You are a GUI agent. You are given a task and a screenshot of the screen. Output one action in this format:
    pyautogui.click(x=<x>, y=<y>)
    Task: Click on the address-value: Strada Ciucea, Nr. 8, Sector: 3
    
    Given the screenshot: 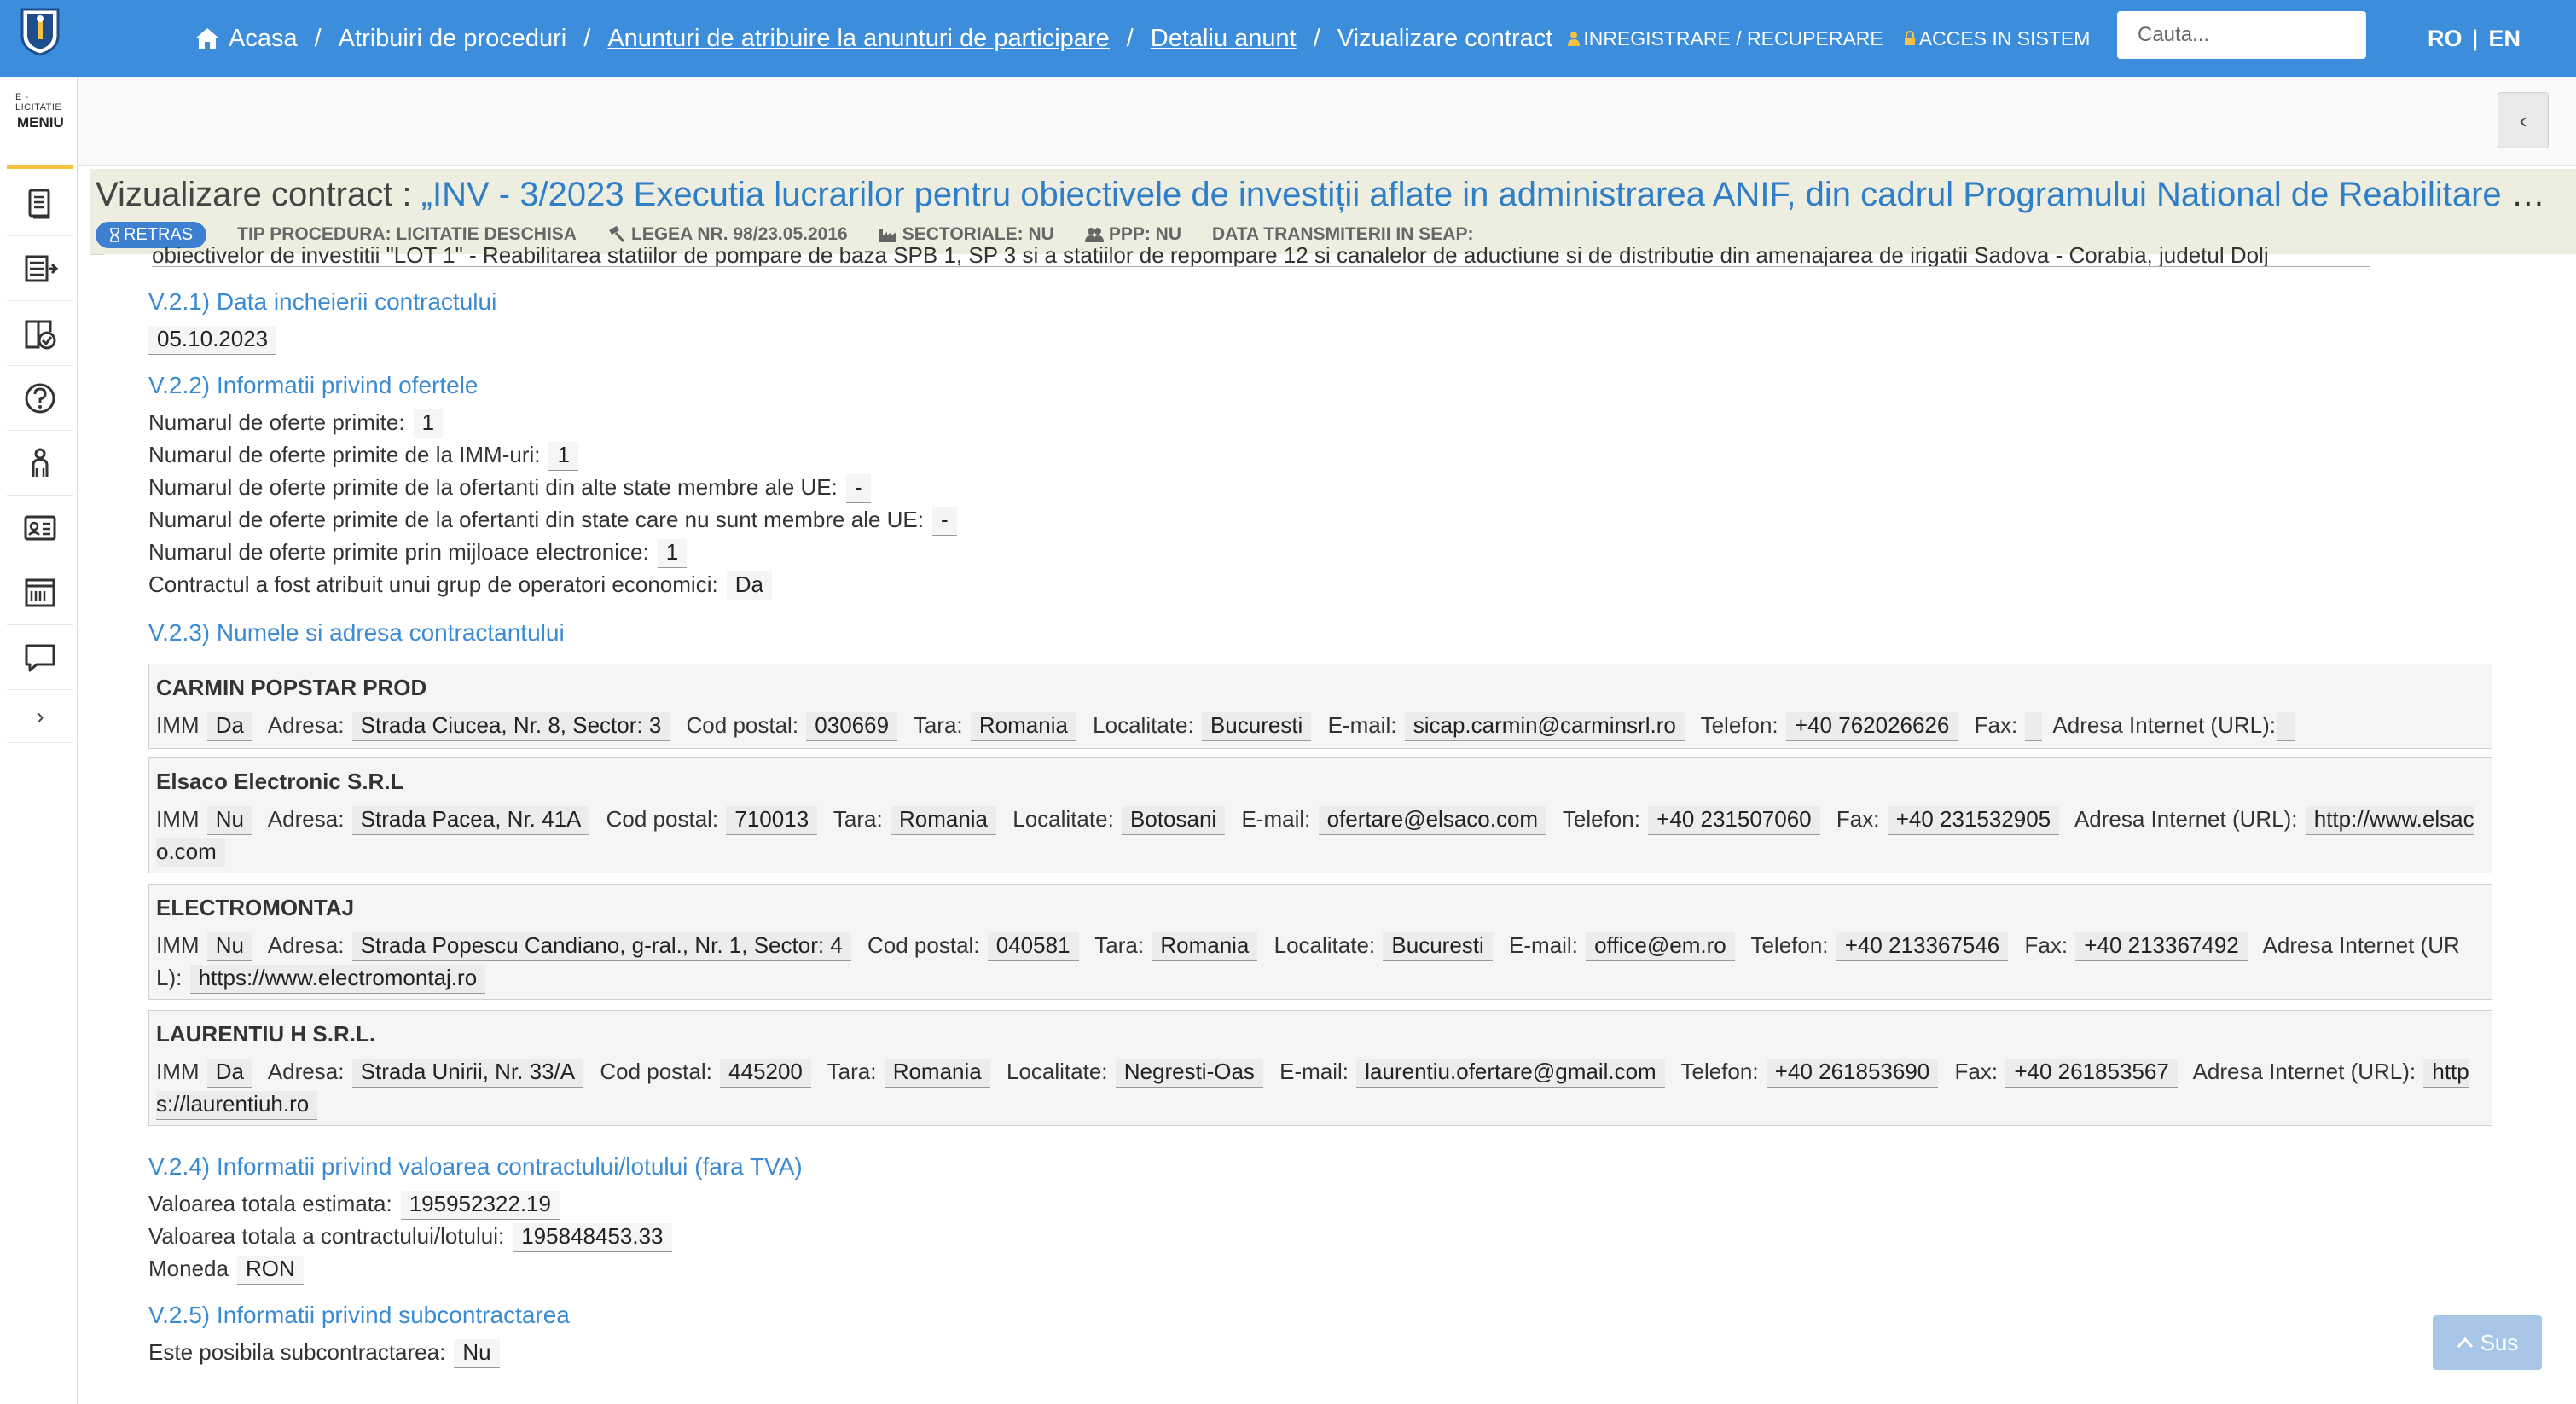 What is the action you would take?
    pyautogui.click(x=510, y=726)
    